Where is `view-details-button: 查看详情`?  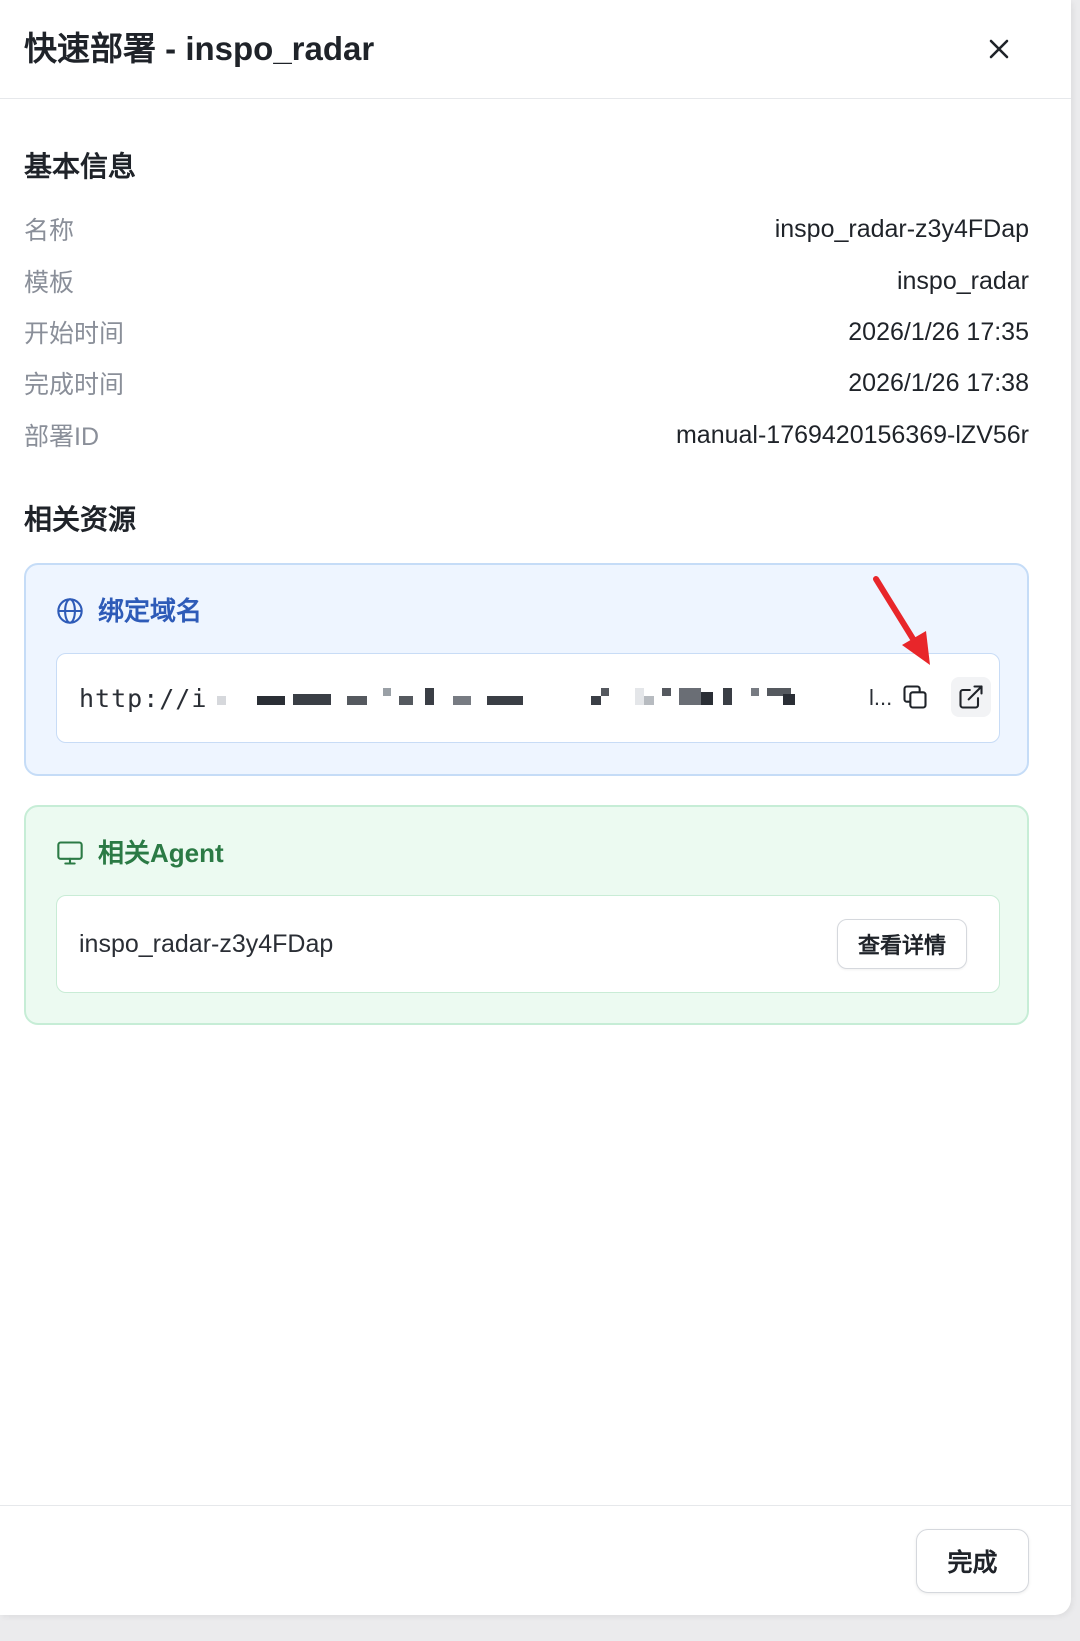
view-details-button: 查看详情 is located at coordinates (902, 944).